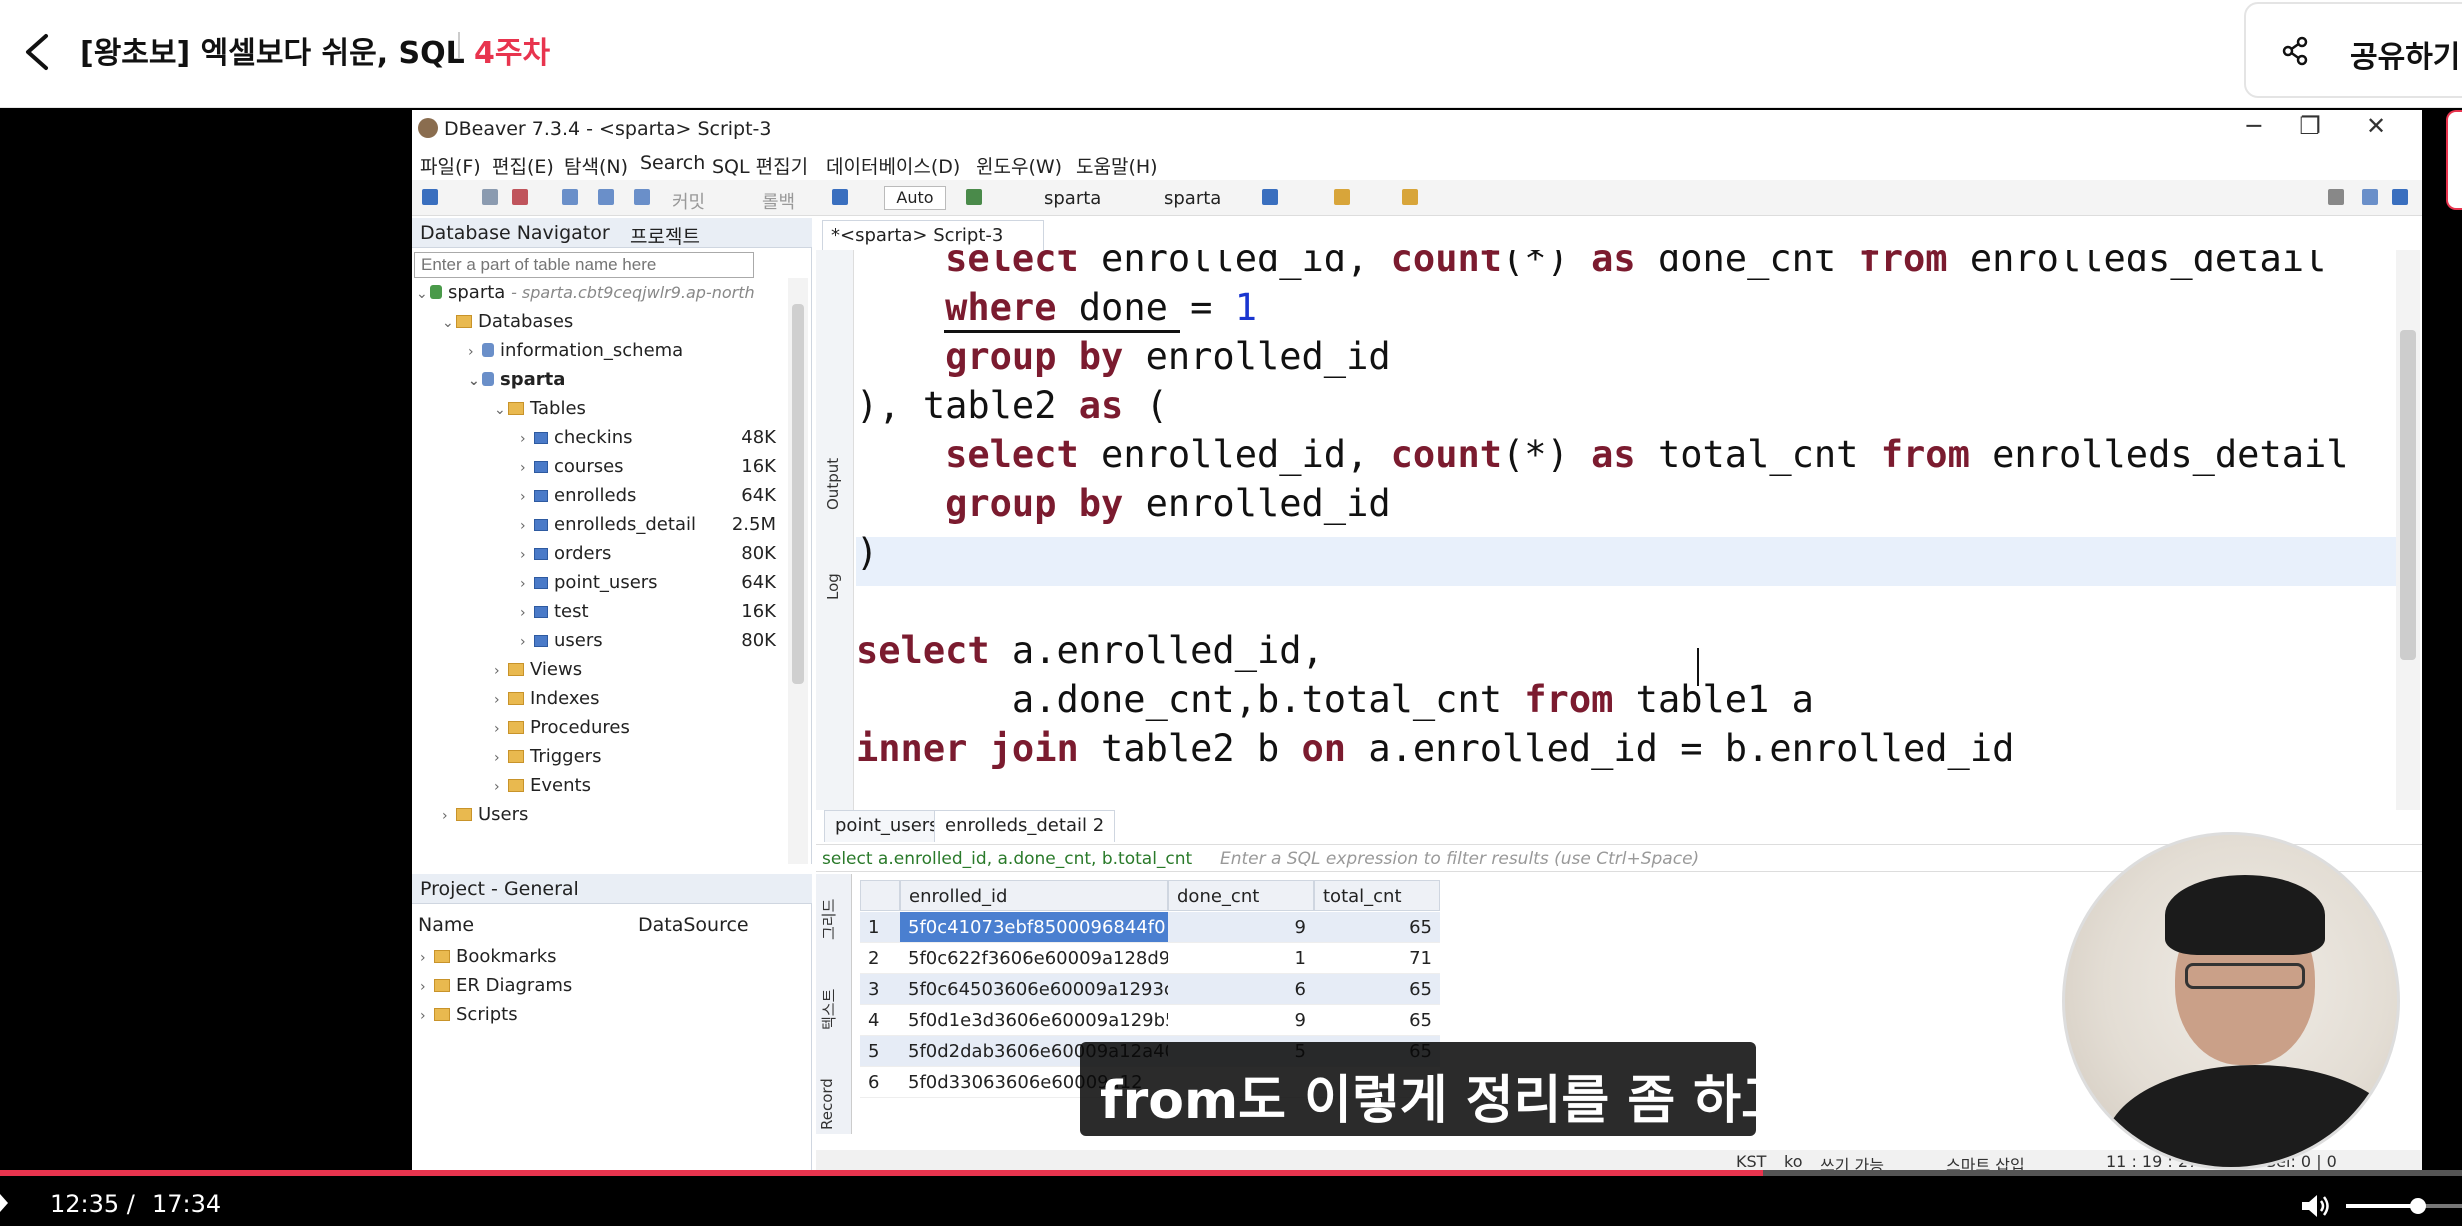 The width and height of the screenshot is (2462, 1226). Describe the element at coordinates (1410, 197) in the screenshot. I see `nav-back-icon` at that location.